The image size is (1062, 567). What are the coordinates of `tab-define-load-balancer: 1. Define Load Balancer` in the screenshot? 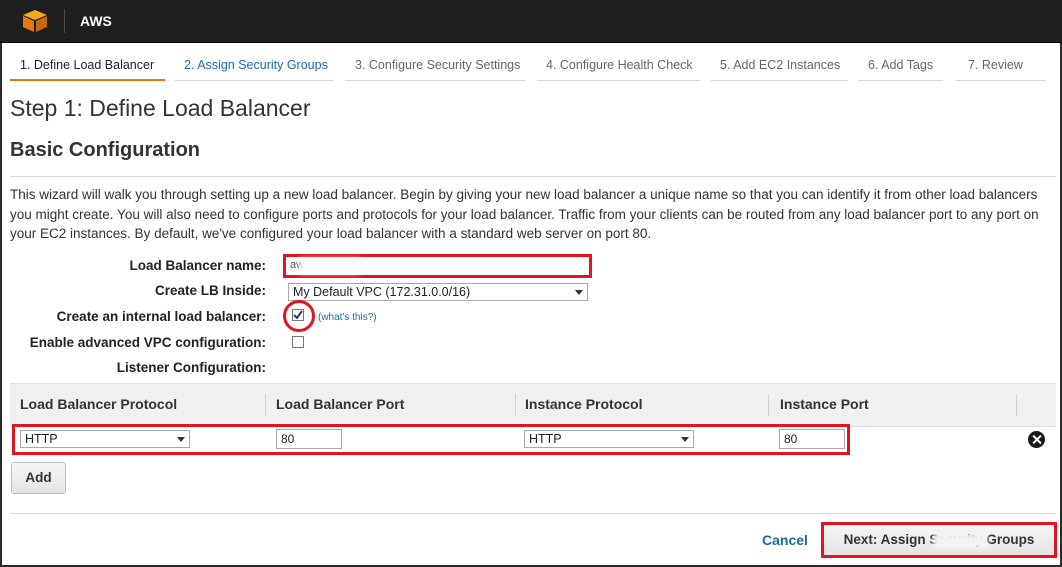 It's located at (87, 65).